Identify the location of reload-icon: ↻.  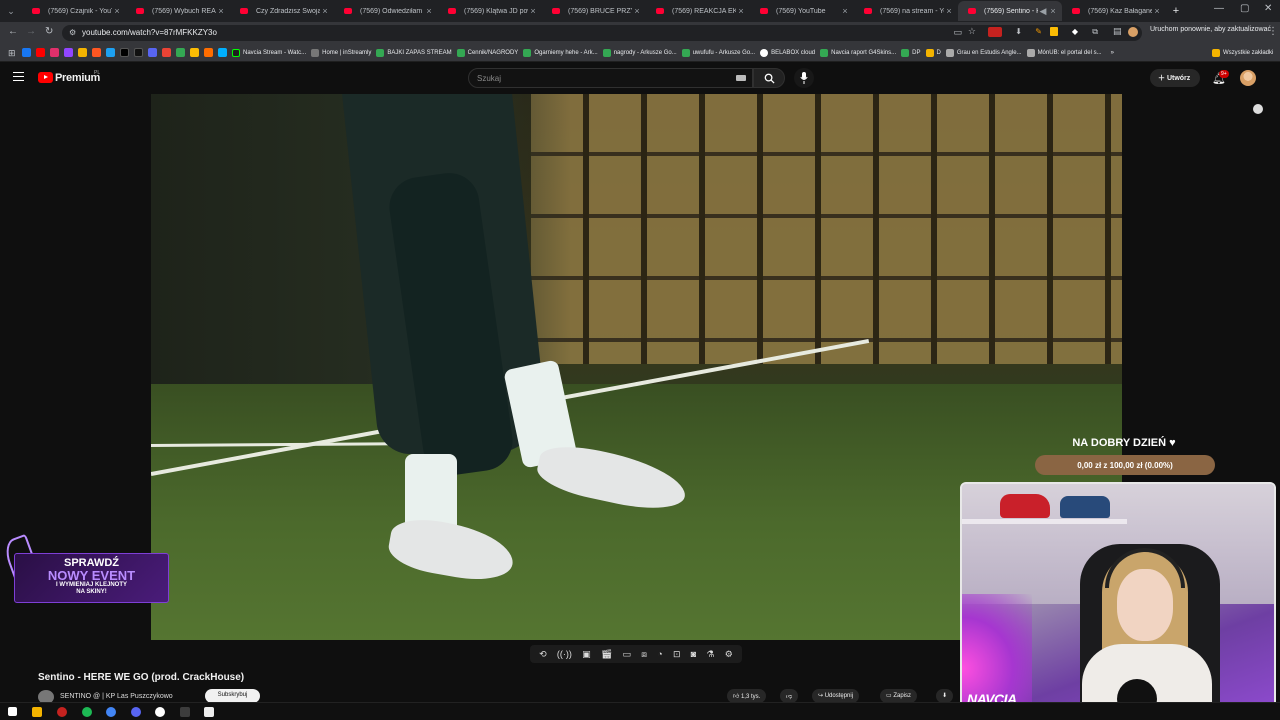
(49, 31).